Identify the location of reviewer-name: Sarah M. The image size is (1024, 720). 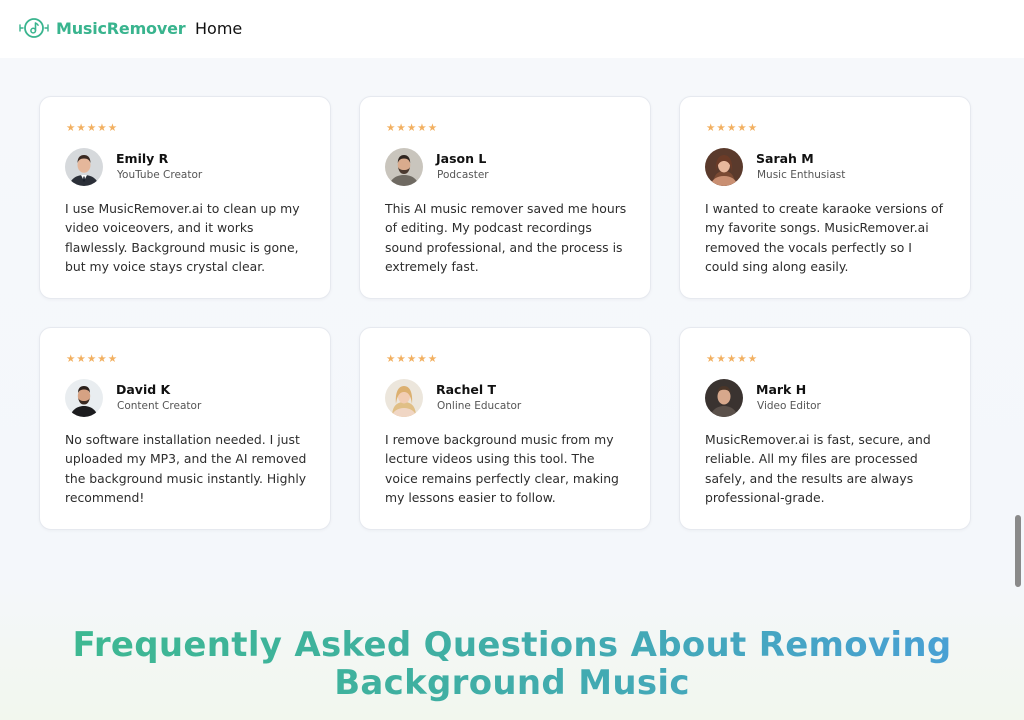
(785, 158).